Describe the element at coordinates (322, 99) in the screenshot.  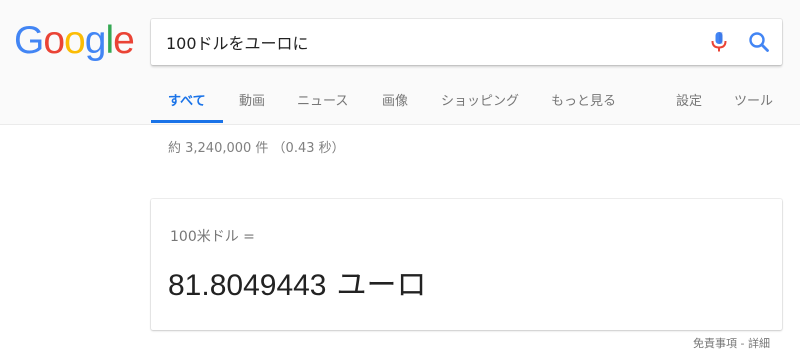
I see `tab-news: ニュース` at that location.